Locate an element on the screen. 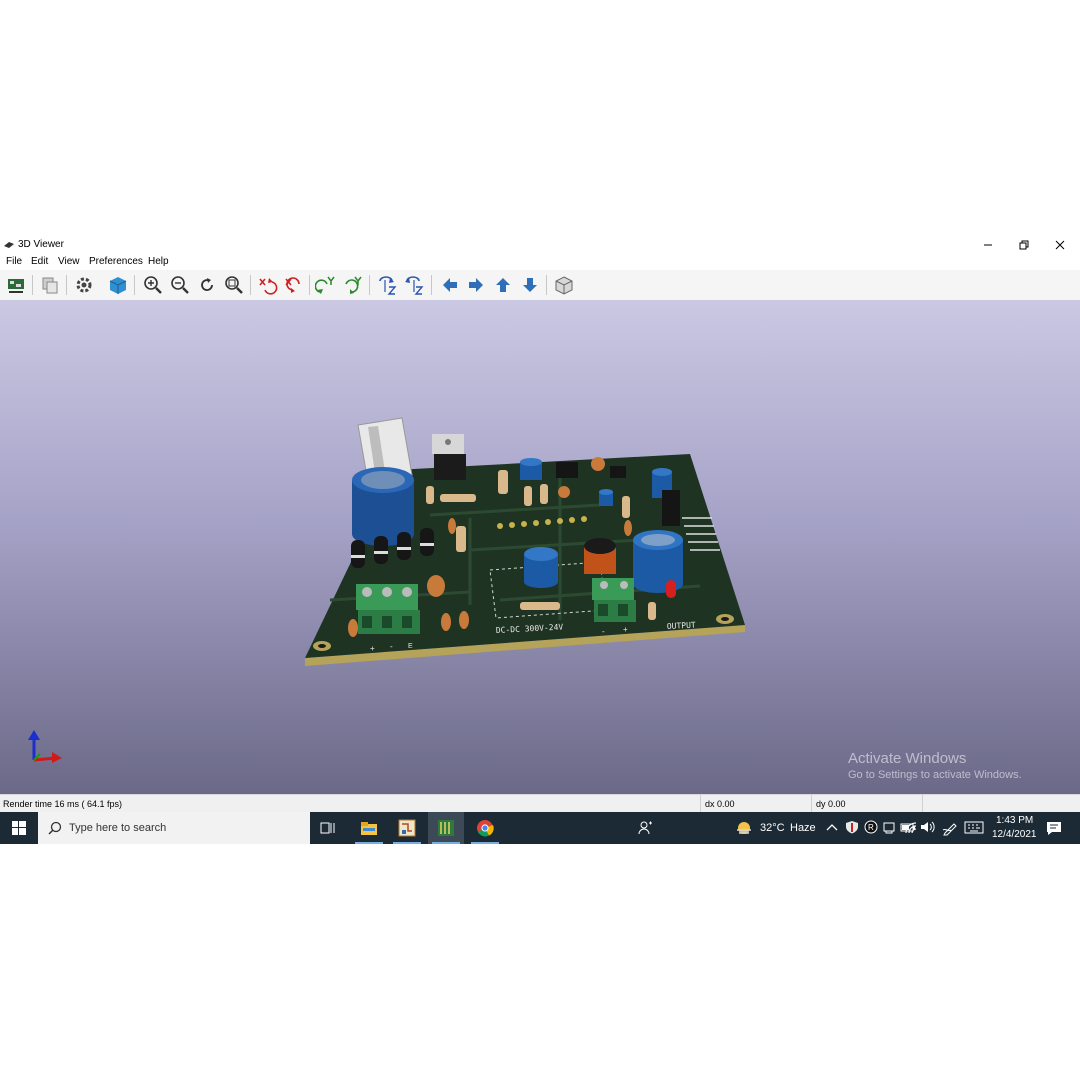 Image resolution: width=1080 pixels, height=1080 pixels. rotate-x-cw-button is located at coordinates (267, 285).